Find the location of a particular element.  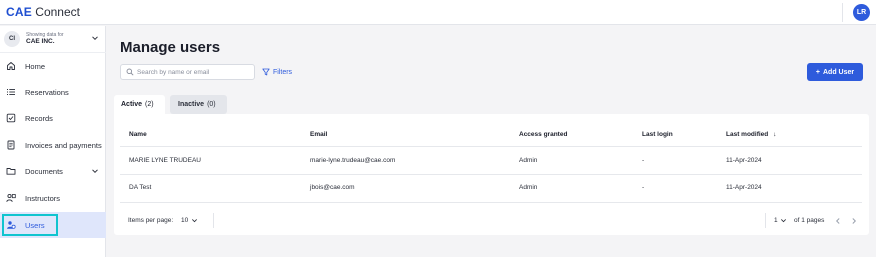

app-logo: CAE Connect is located at coordinates (43, 12).